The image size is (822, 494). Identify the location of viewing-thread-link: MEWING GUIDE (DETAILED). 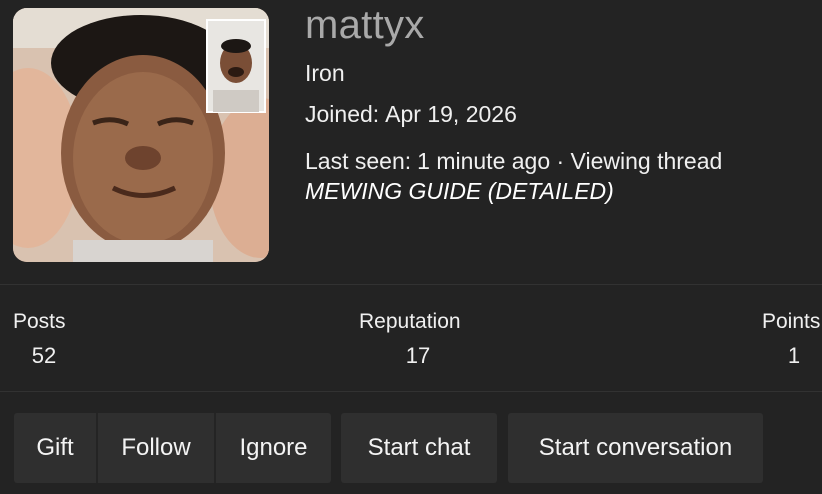
(459, 191).